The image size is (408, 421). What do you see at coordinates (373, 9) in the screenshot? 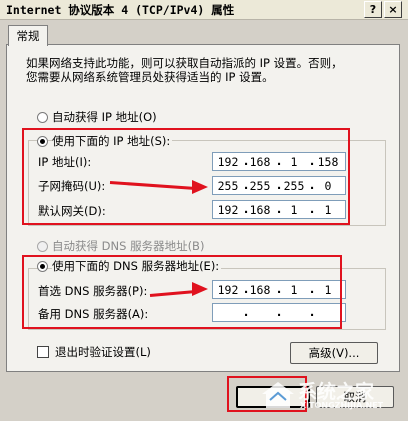
I see `help-button: ?` at bounding box center [373, 9].